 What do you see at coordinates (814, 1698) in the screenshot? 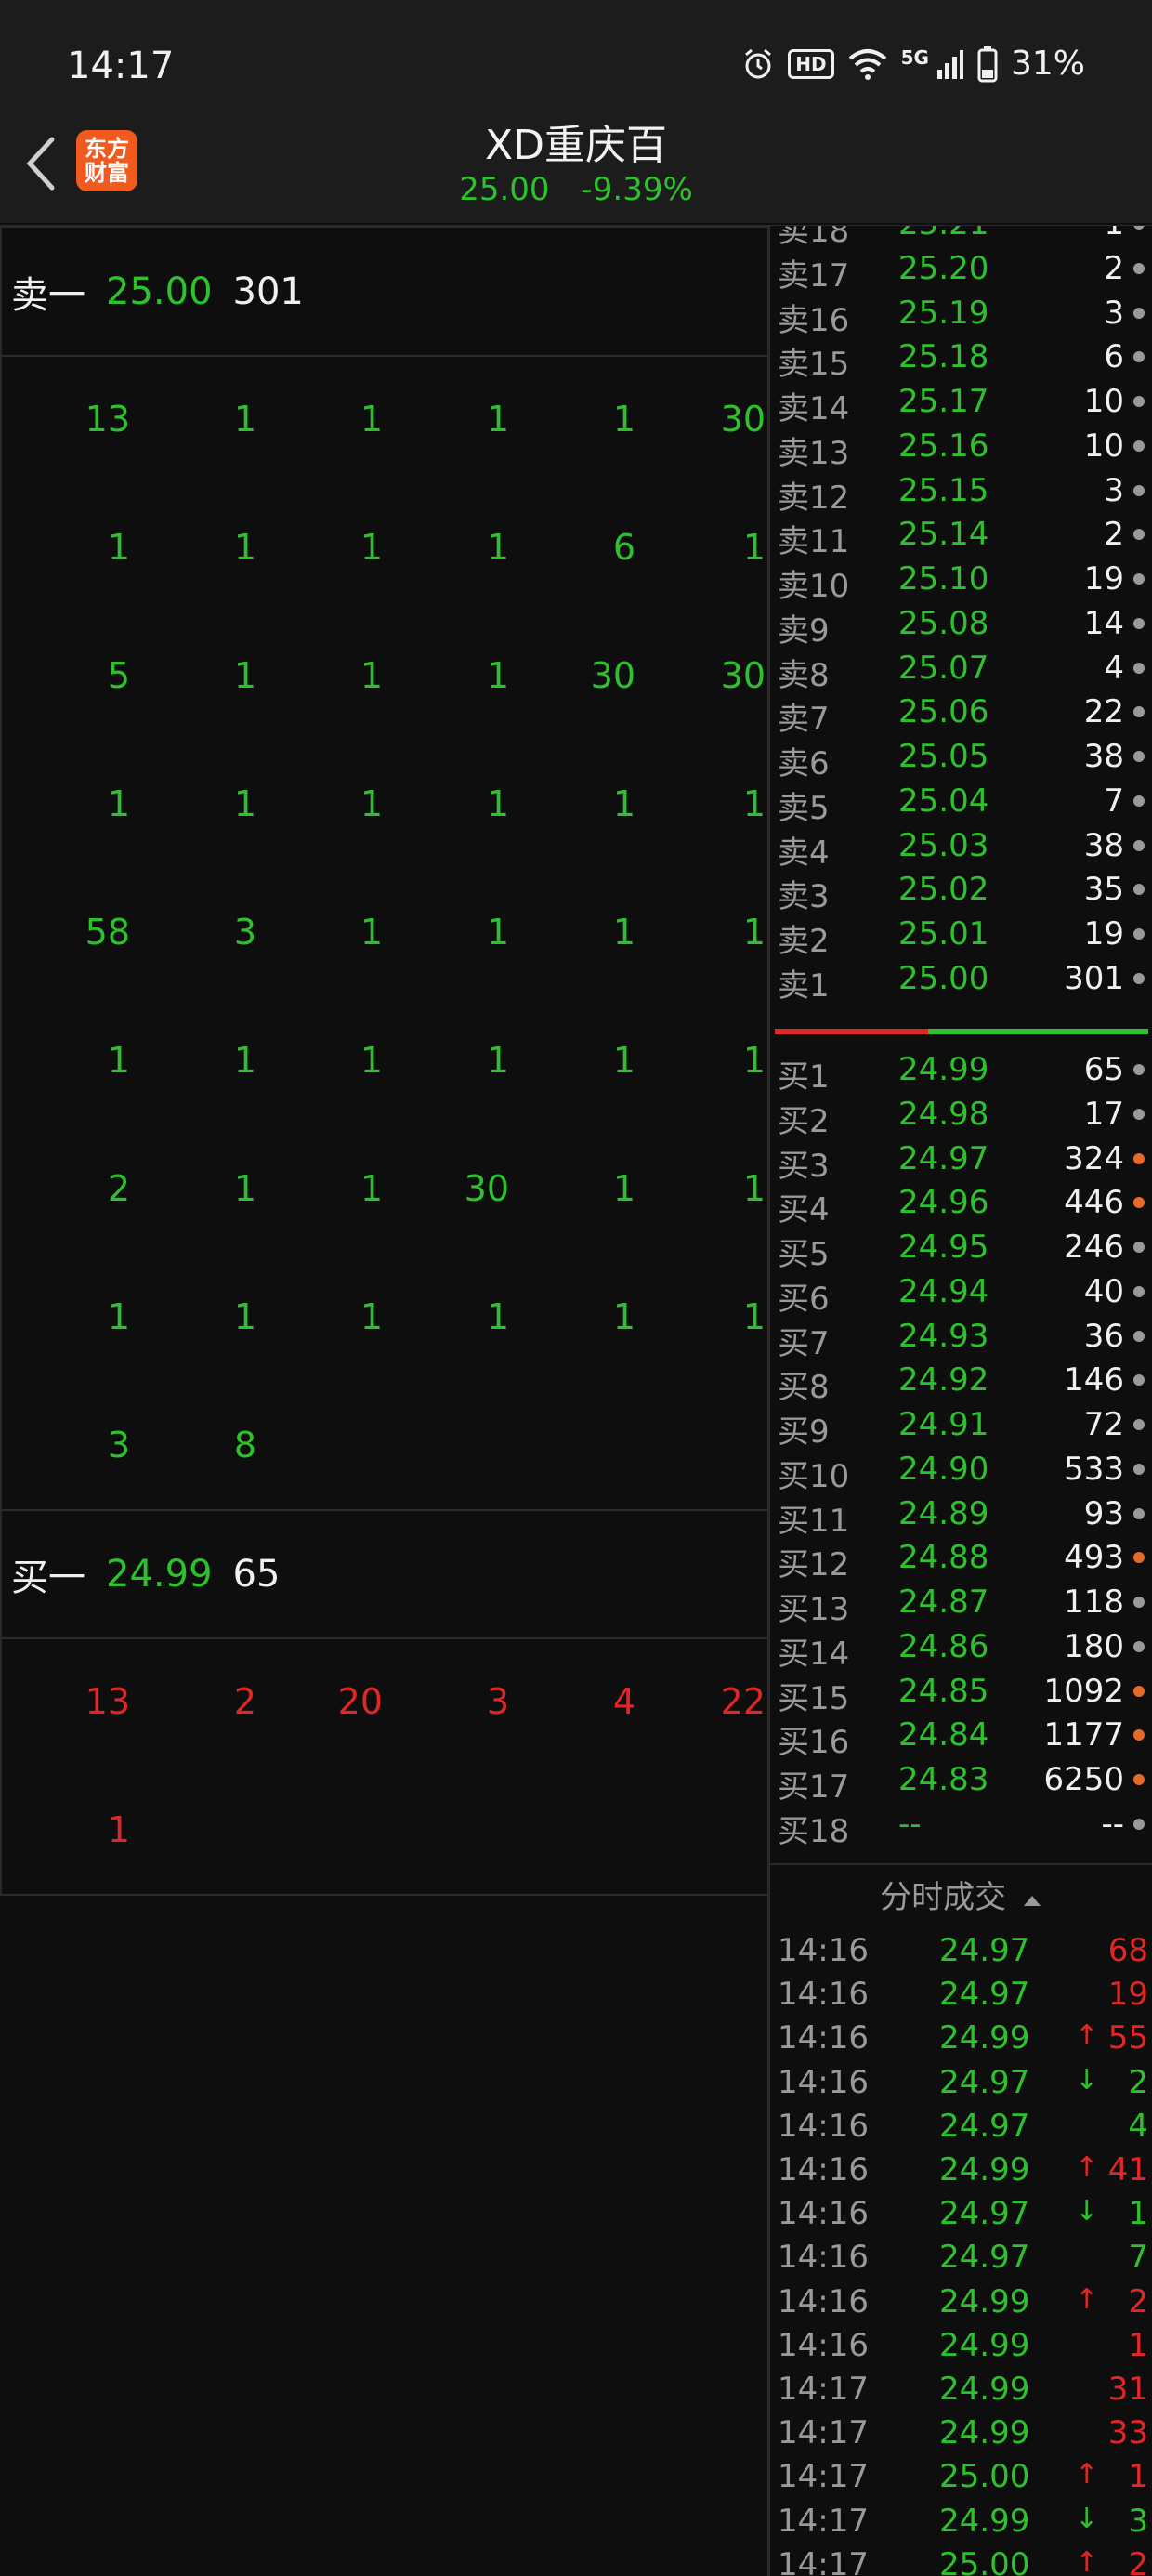
I see `level-label: 买15` at bounding box center [814, 1698].